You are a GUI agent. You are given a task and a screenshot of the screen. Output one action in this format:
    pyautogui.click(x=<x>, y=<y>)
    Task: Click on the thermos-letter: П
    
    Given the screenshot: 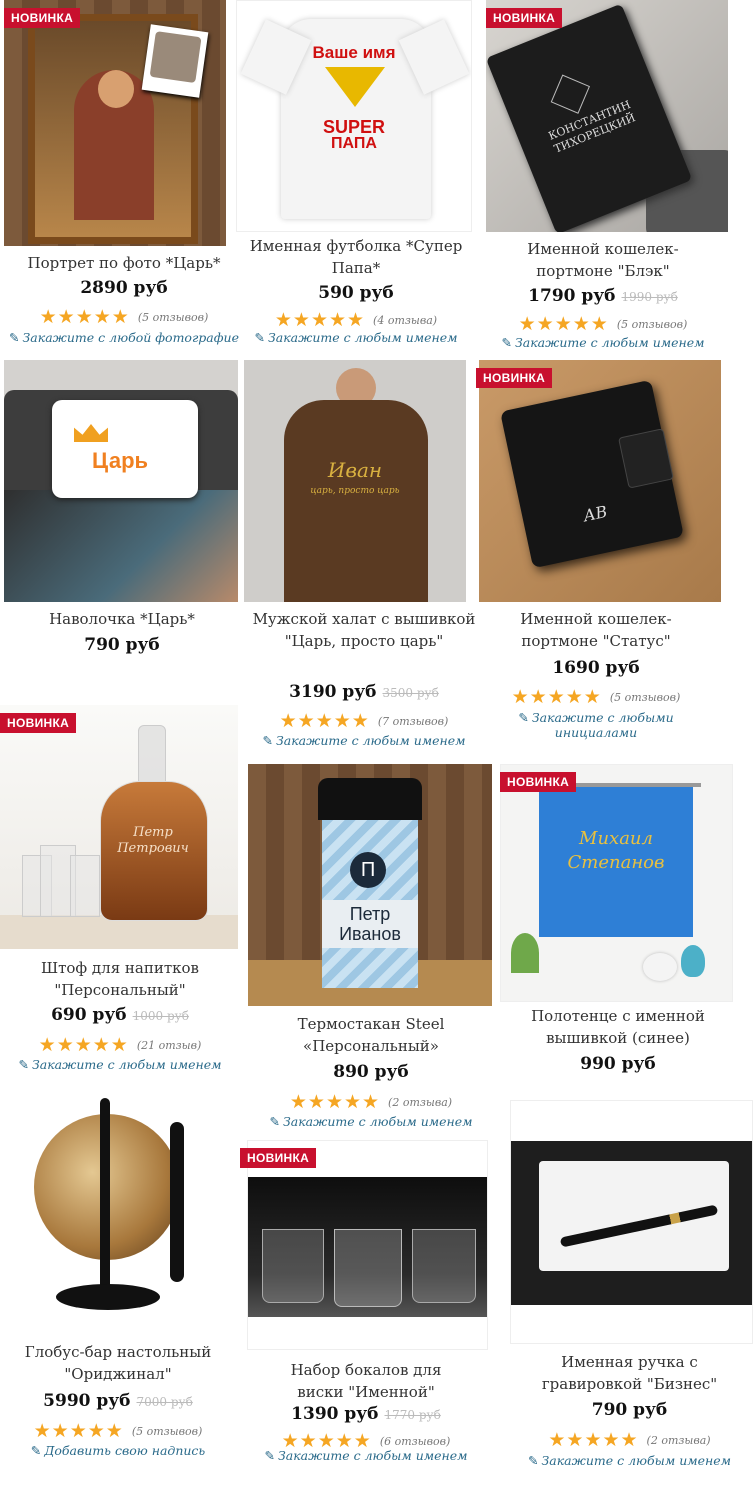 What is the action you would take?
    pyautogui.click(x=368, y=870)
    